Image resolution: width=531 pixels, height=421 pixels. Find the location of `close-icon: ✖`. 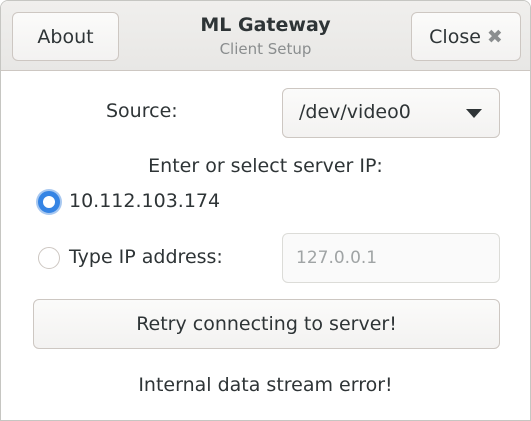

close-icon: ✖ is located at coordinates (494, 36).